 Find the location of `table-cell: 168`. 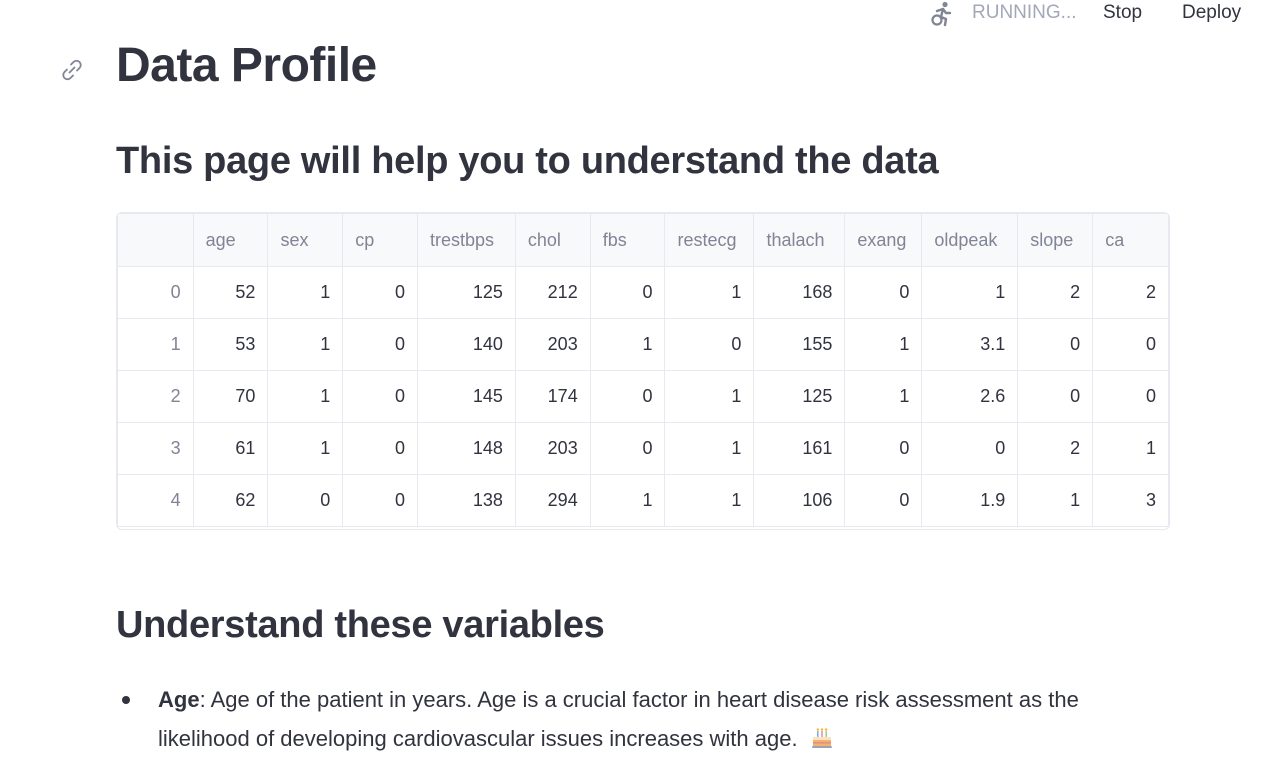

table-cell: 168 is located at coordinates (799, 292).